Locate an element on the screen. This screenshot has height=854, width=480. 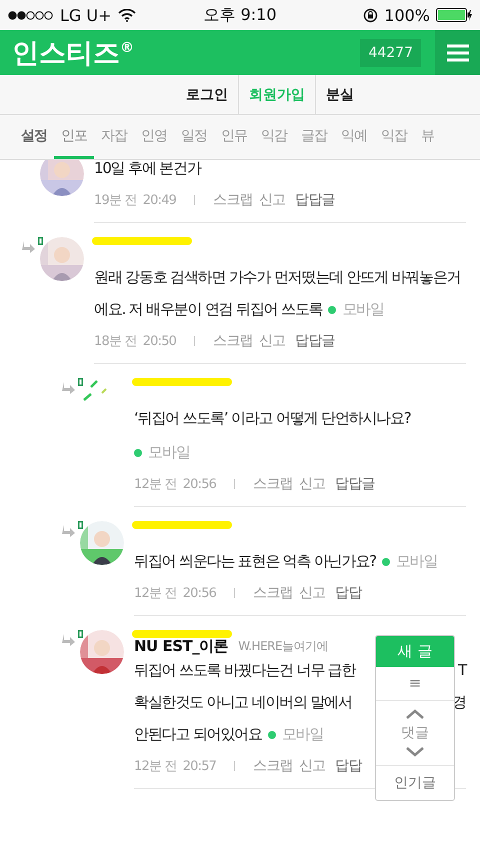
comment-time: 18분 전 is located at coordinates (115, 341).